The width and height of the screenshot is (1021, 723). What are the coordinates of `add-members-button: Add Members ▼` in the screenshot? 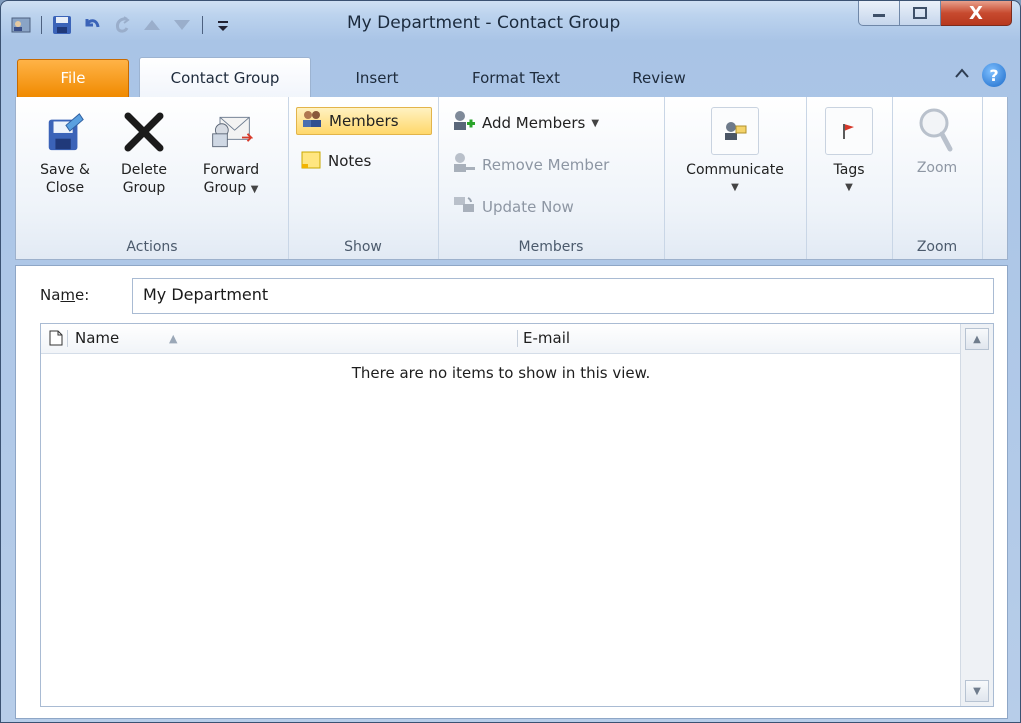 It's located at (553, 123).